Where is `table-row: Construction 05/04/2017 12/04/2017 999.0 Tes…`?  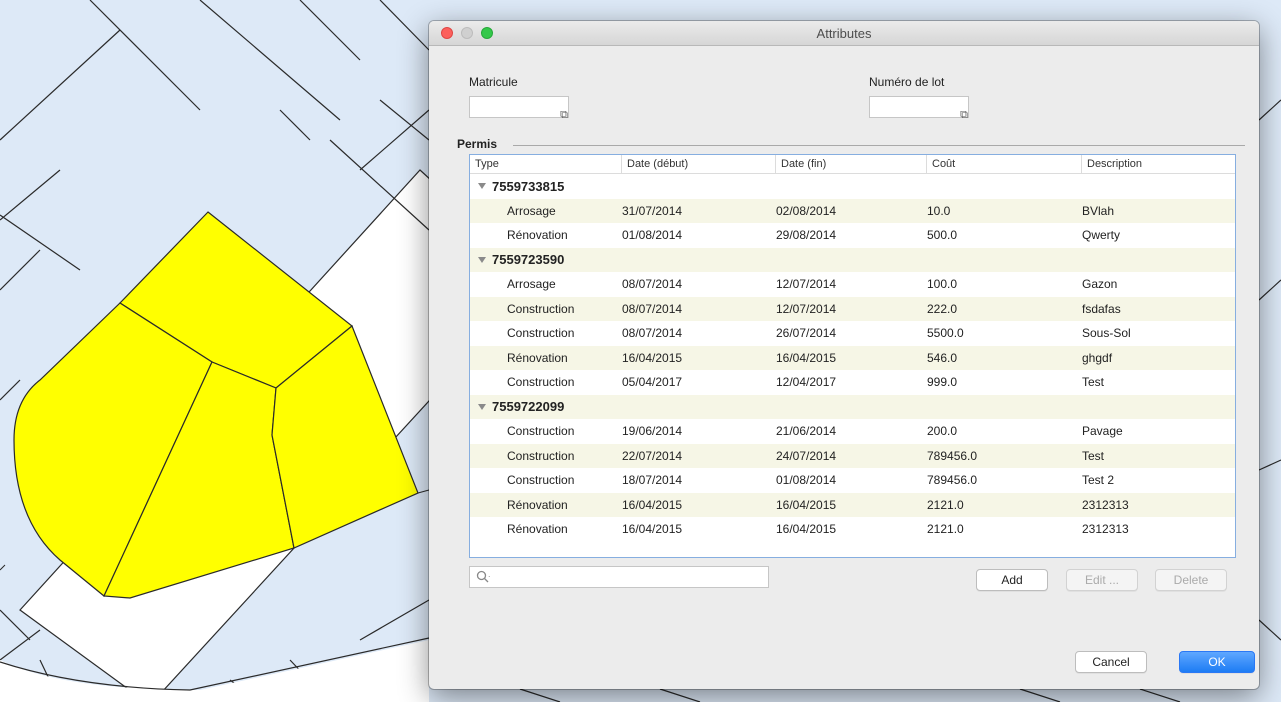 table-row: Construction 05/04/2017 12/04/2017 999.0 Tes… is located at coordinates (852, 382).